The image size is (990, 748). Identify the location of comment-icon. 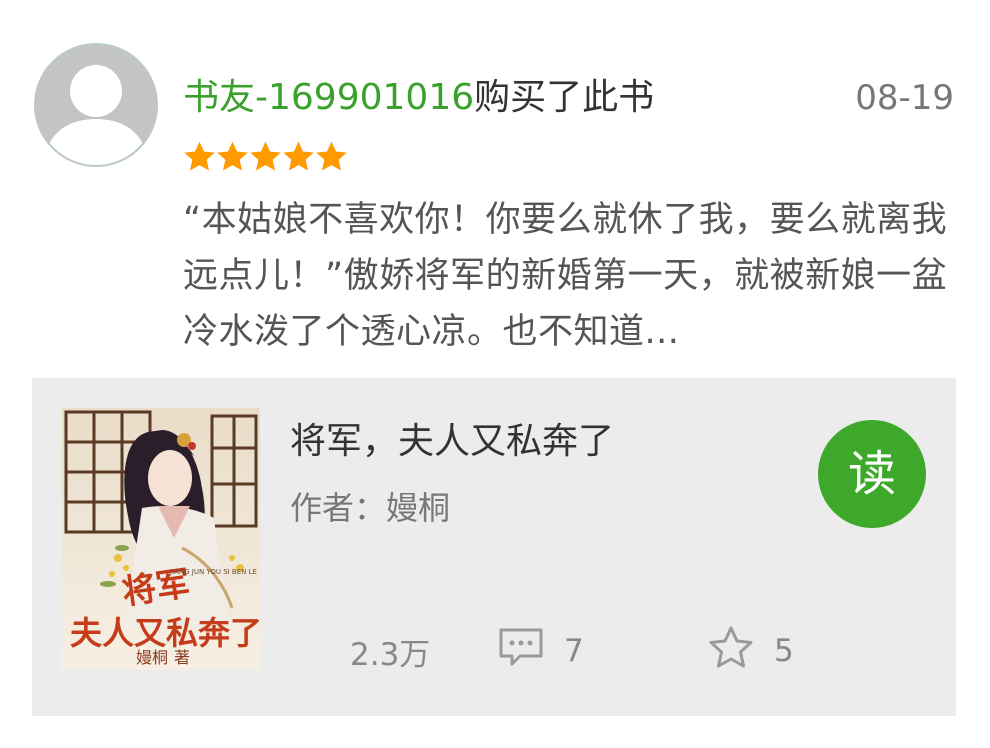
(521, 651).